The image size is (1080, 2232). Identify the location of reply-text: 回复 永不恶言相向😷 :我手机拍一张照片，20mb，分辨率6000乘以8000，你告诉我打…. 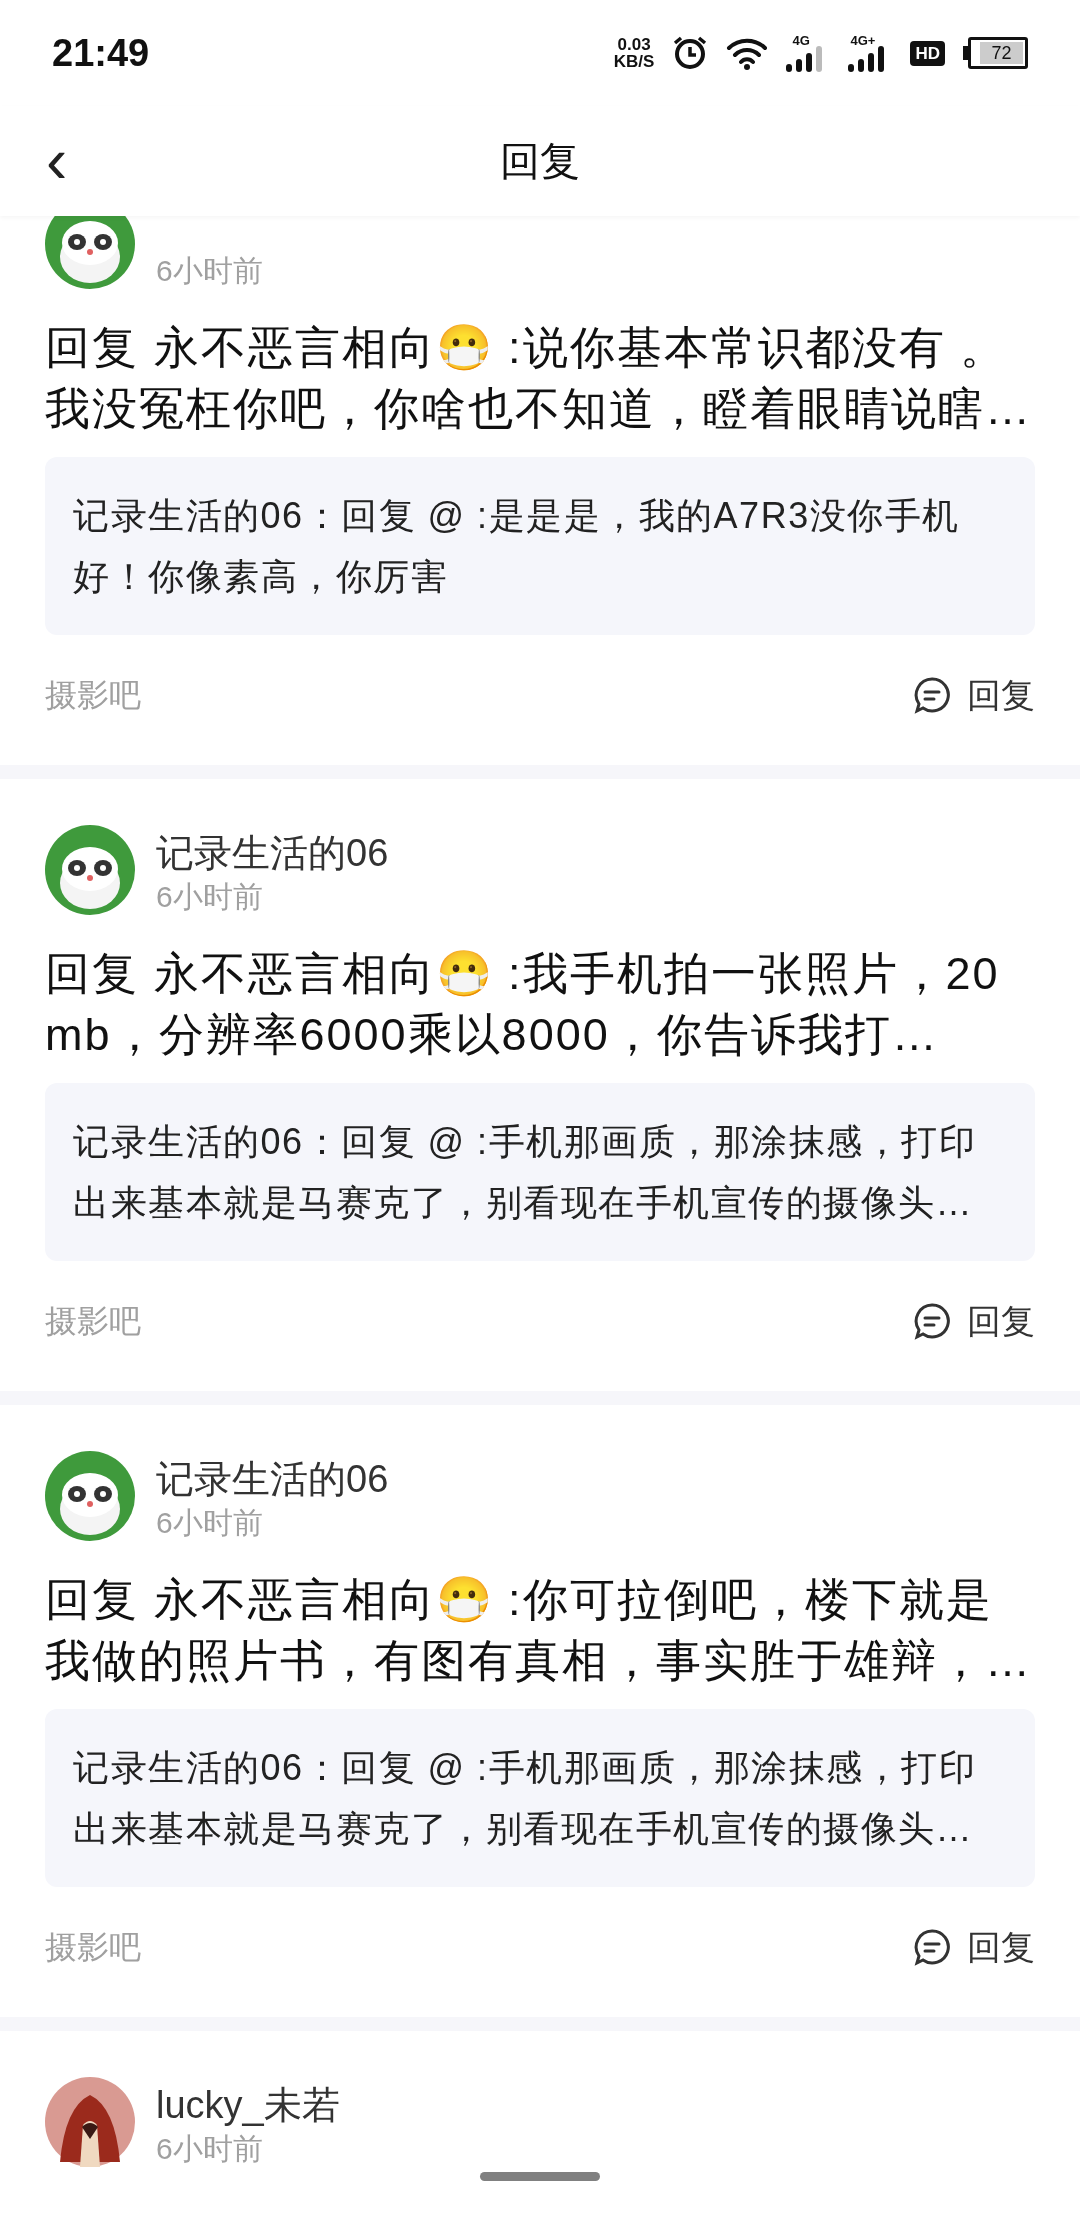
(523, 1004).